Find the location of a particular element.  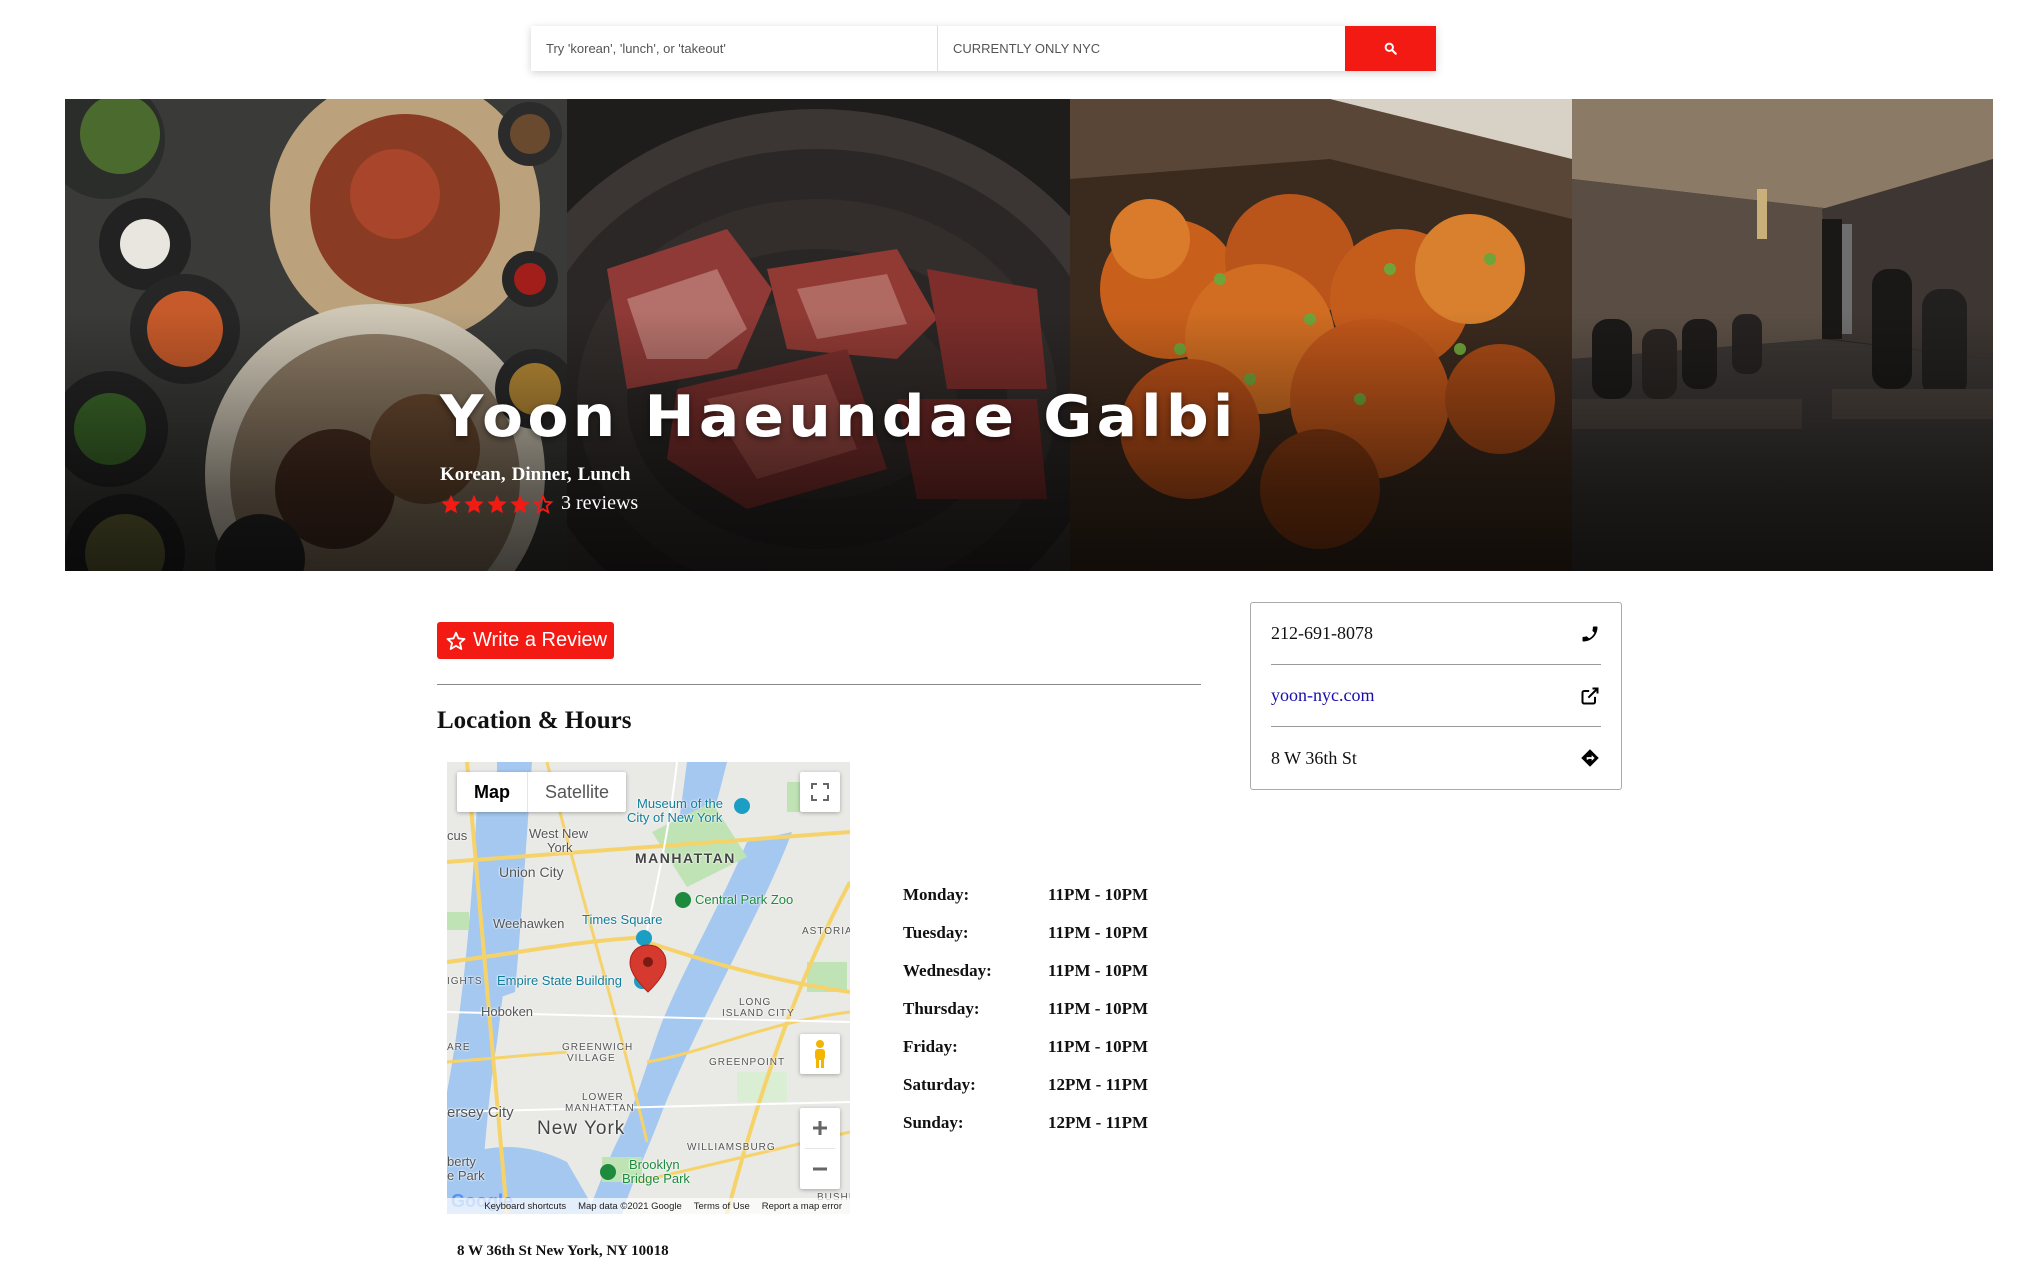

hours-day: Thursday: is located at coordinates (941, 1008).